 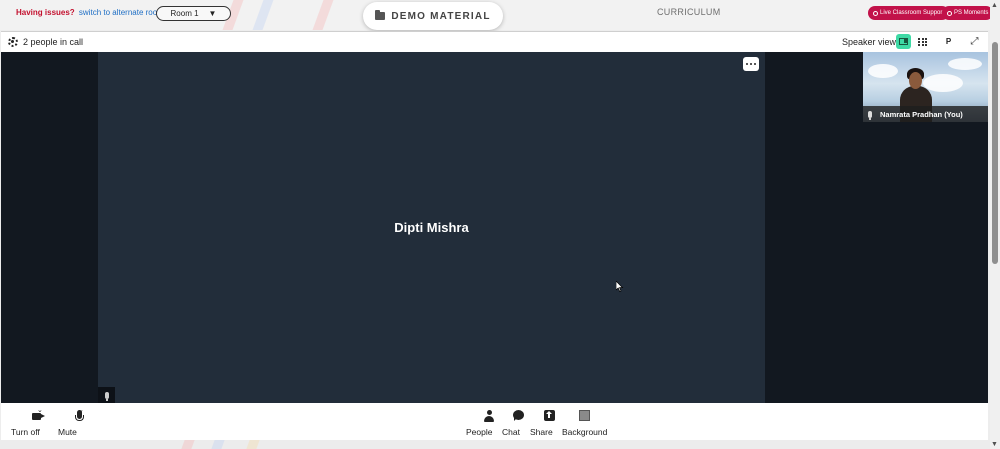 I want to click on demo-material-button: DEMO MATERIAL, so click(x=433, y=16).